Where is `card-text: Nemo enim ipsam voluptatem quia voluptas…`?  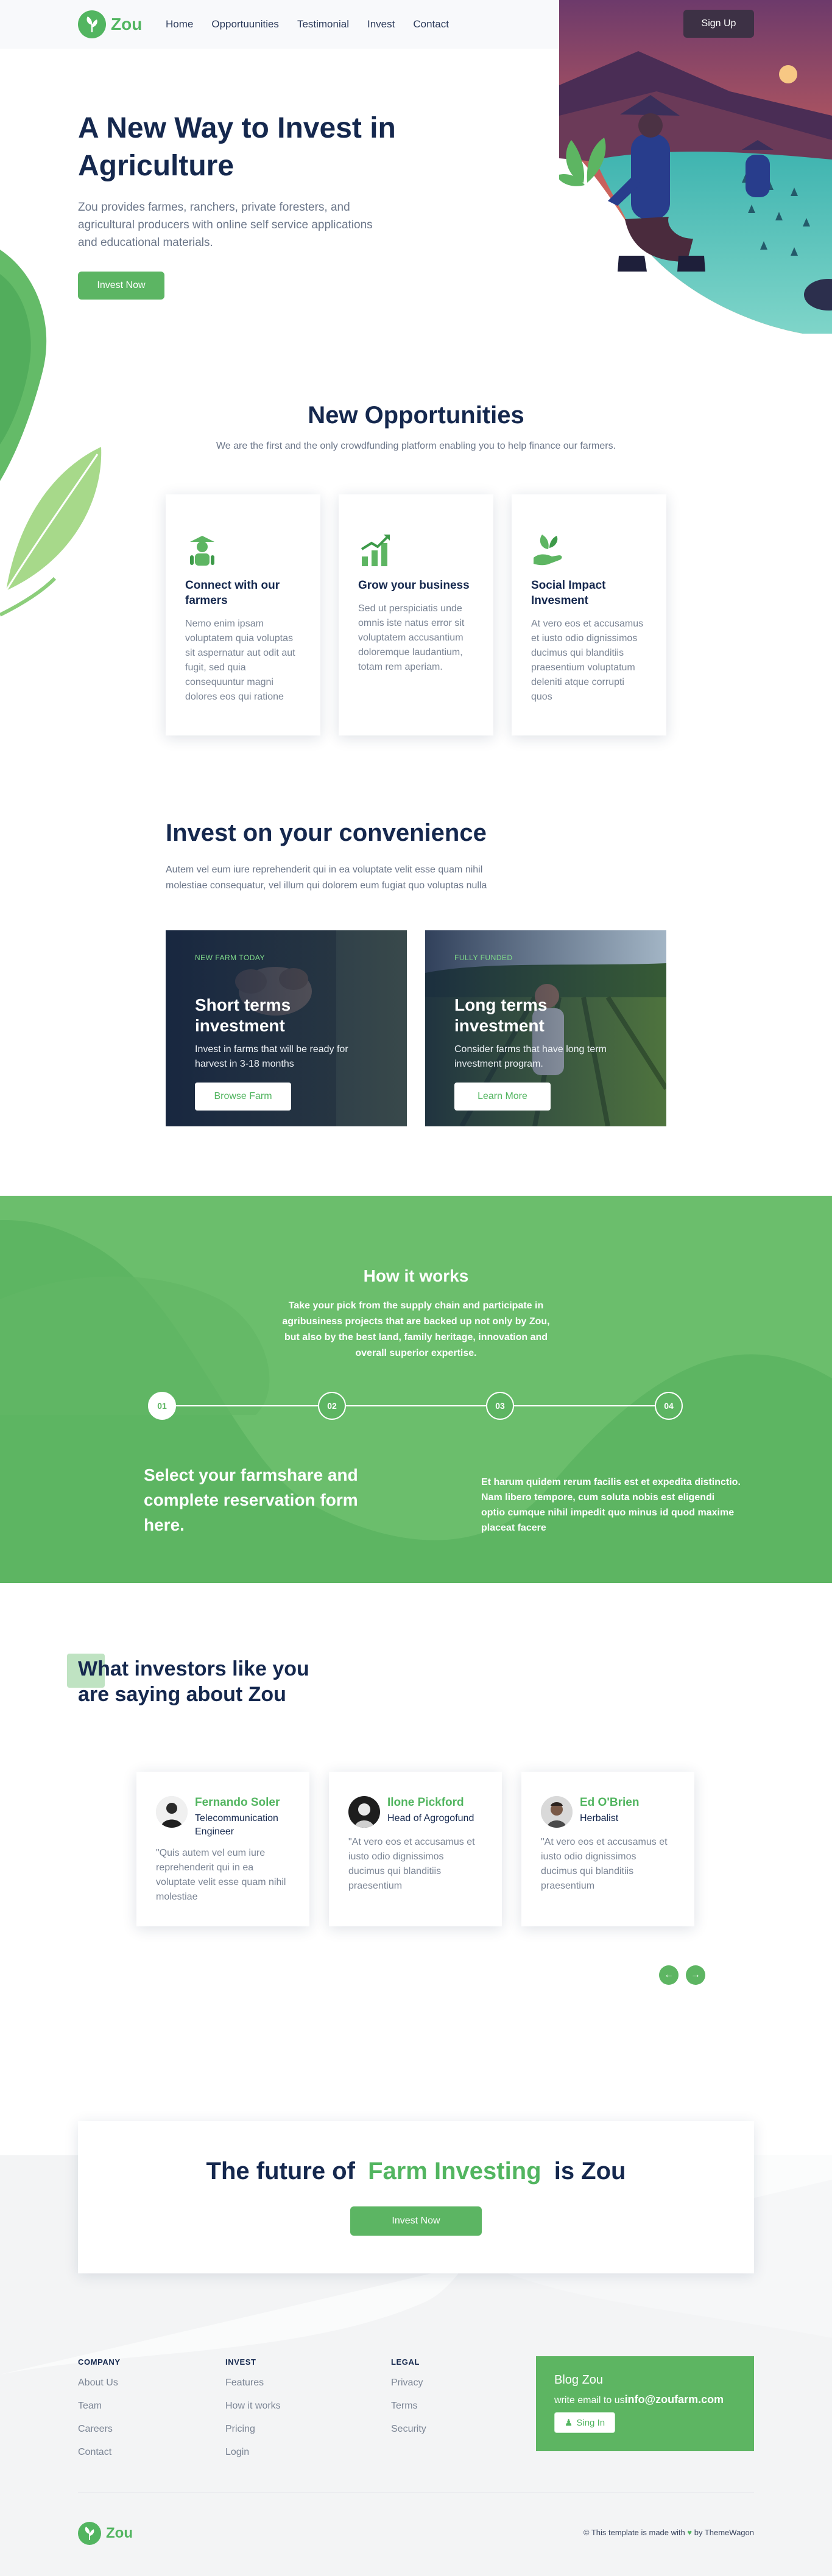
card-text: Nemo enim ipsam voluptatem quia voluptas… is located at coordinates (240, 660).